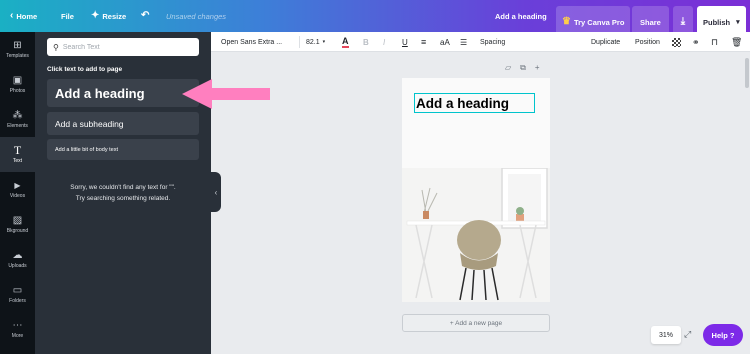 This screenshot has width=750, height=354. Describe the element at coordinates (17, 91) in the screenshot. I see `rail-label: Photos` at that location.